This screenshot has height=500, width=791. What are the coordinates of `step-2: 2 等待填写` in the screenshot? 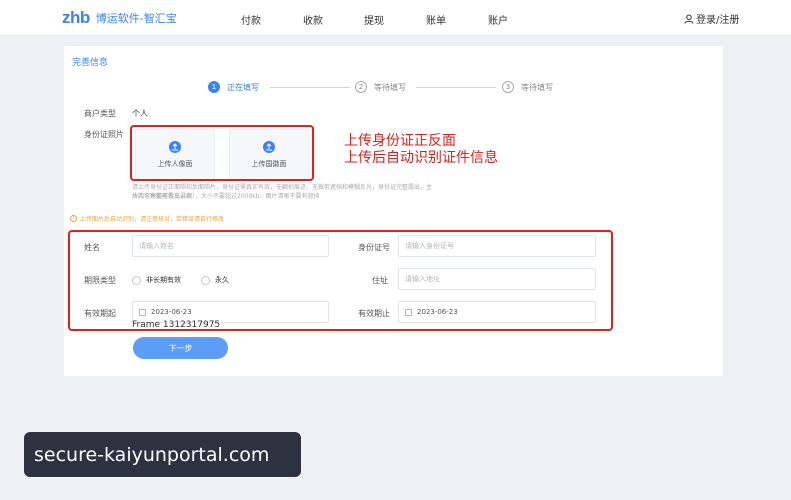 It's located at (380, 87).